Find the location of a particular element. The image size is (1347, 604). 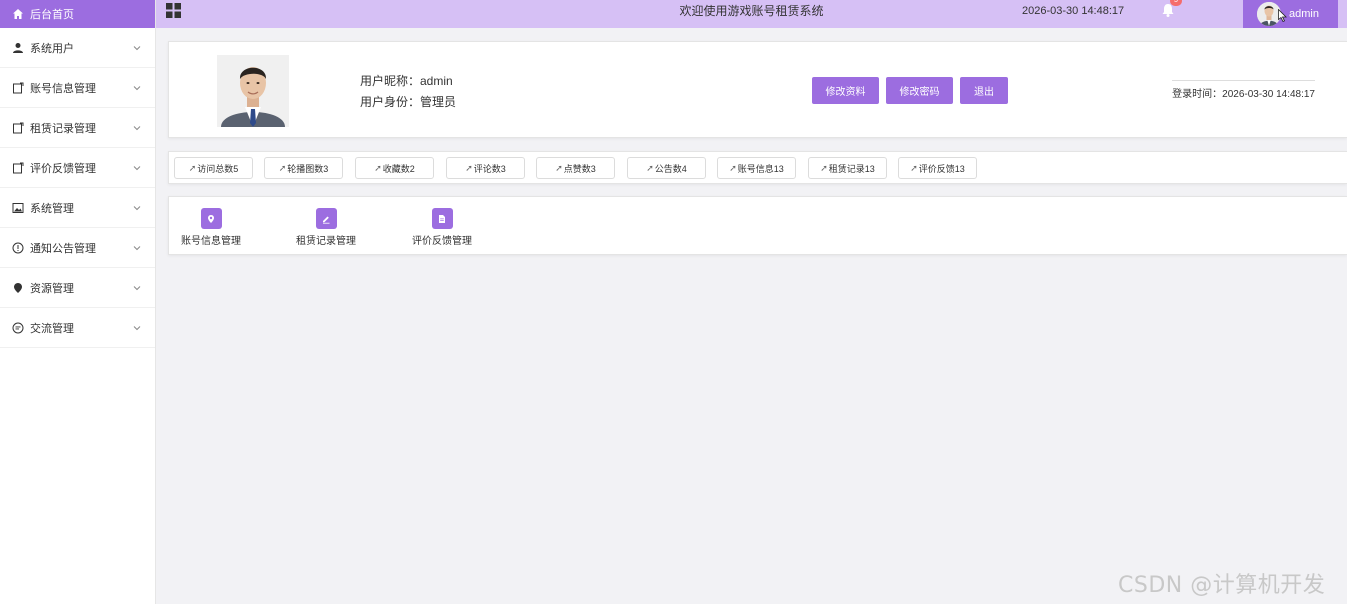

user-menu: admin is located at coordinates (1290, 14).